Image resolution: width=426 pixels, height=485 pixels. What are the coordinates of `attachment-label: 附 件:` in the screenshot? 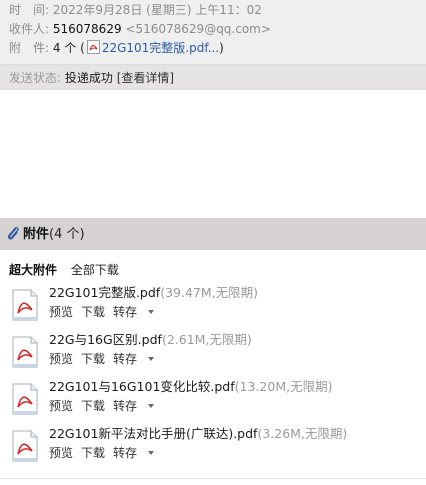 It's located at (29, 48).